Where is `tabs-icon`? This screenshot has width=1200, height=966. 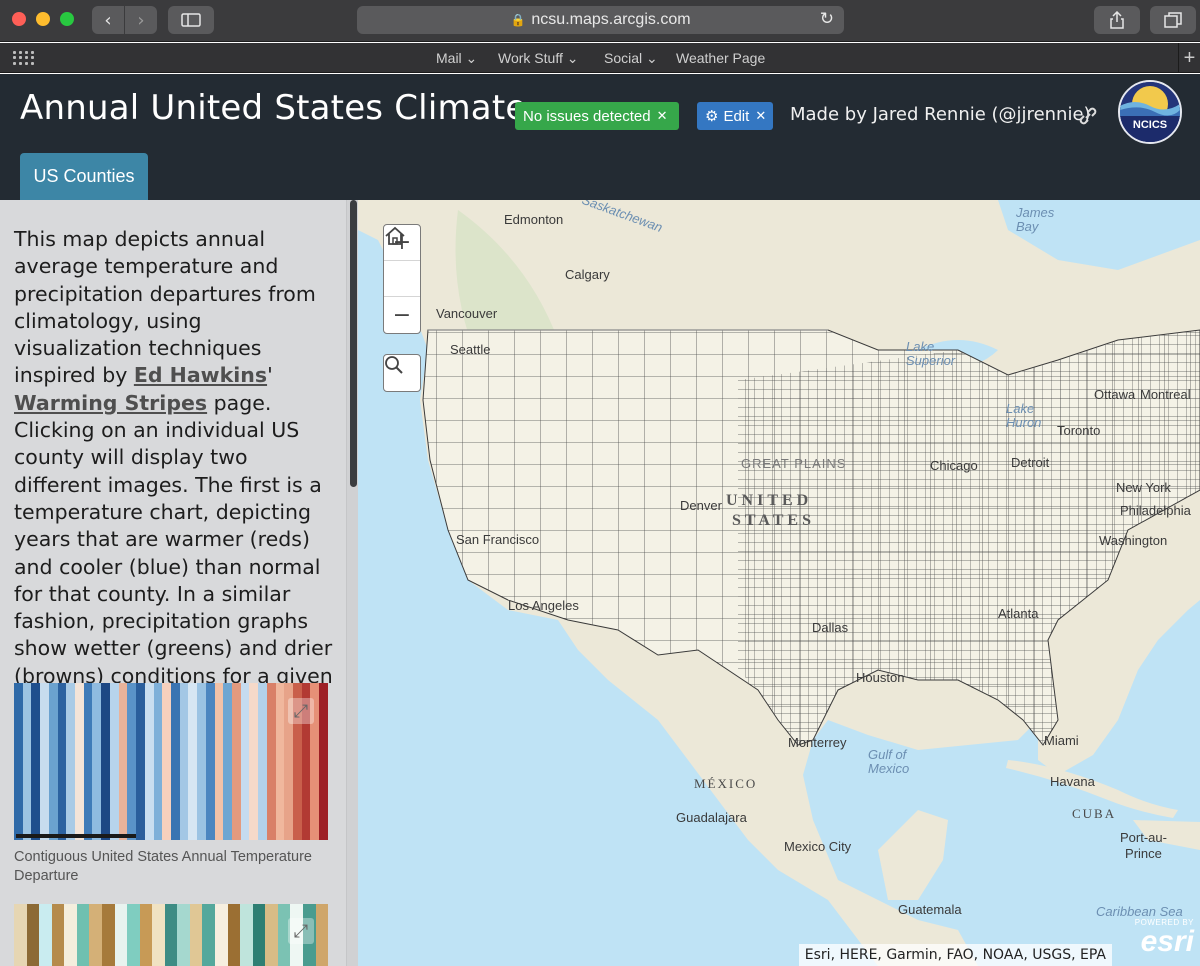 tabs-icon is located at coordinates (1173, 20).